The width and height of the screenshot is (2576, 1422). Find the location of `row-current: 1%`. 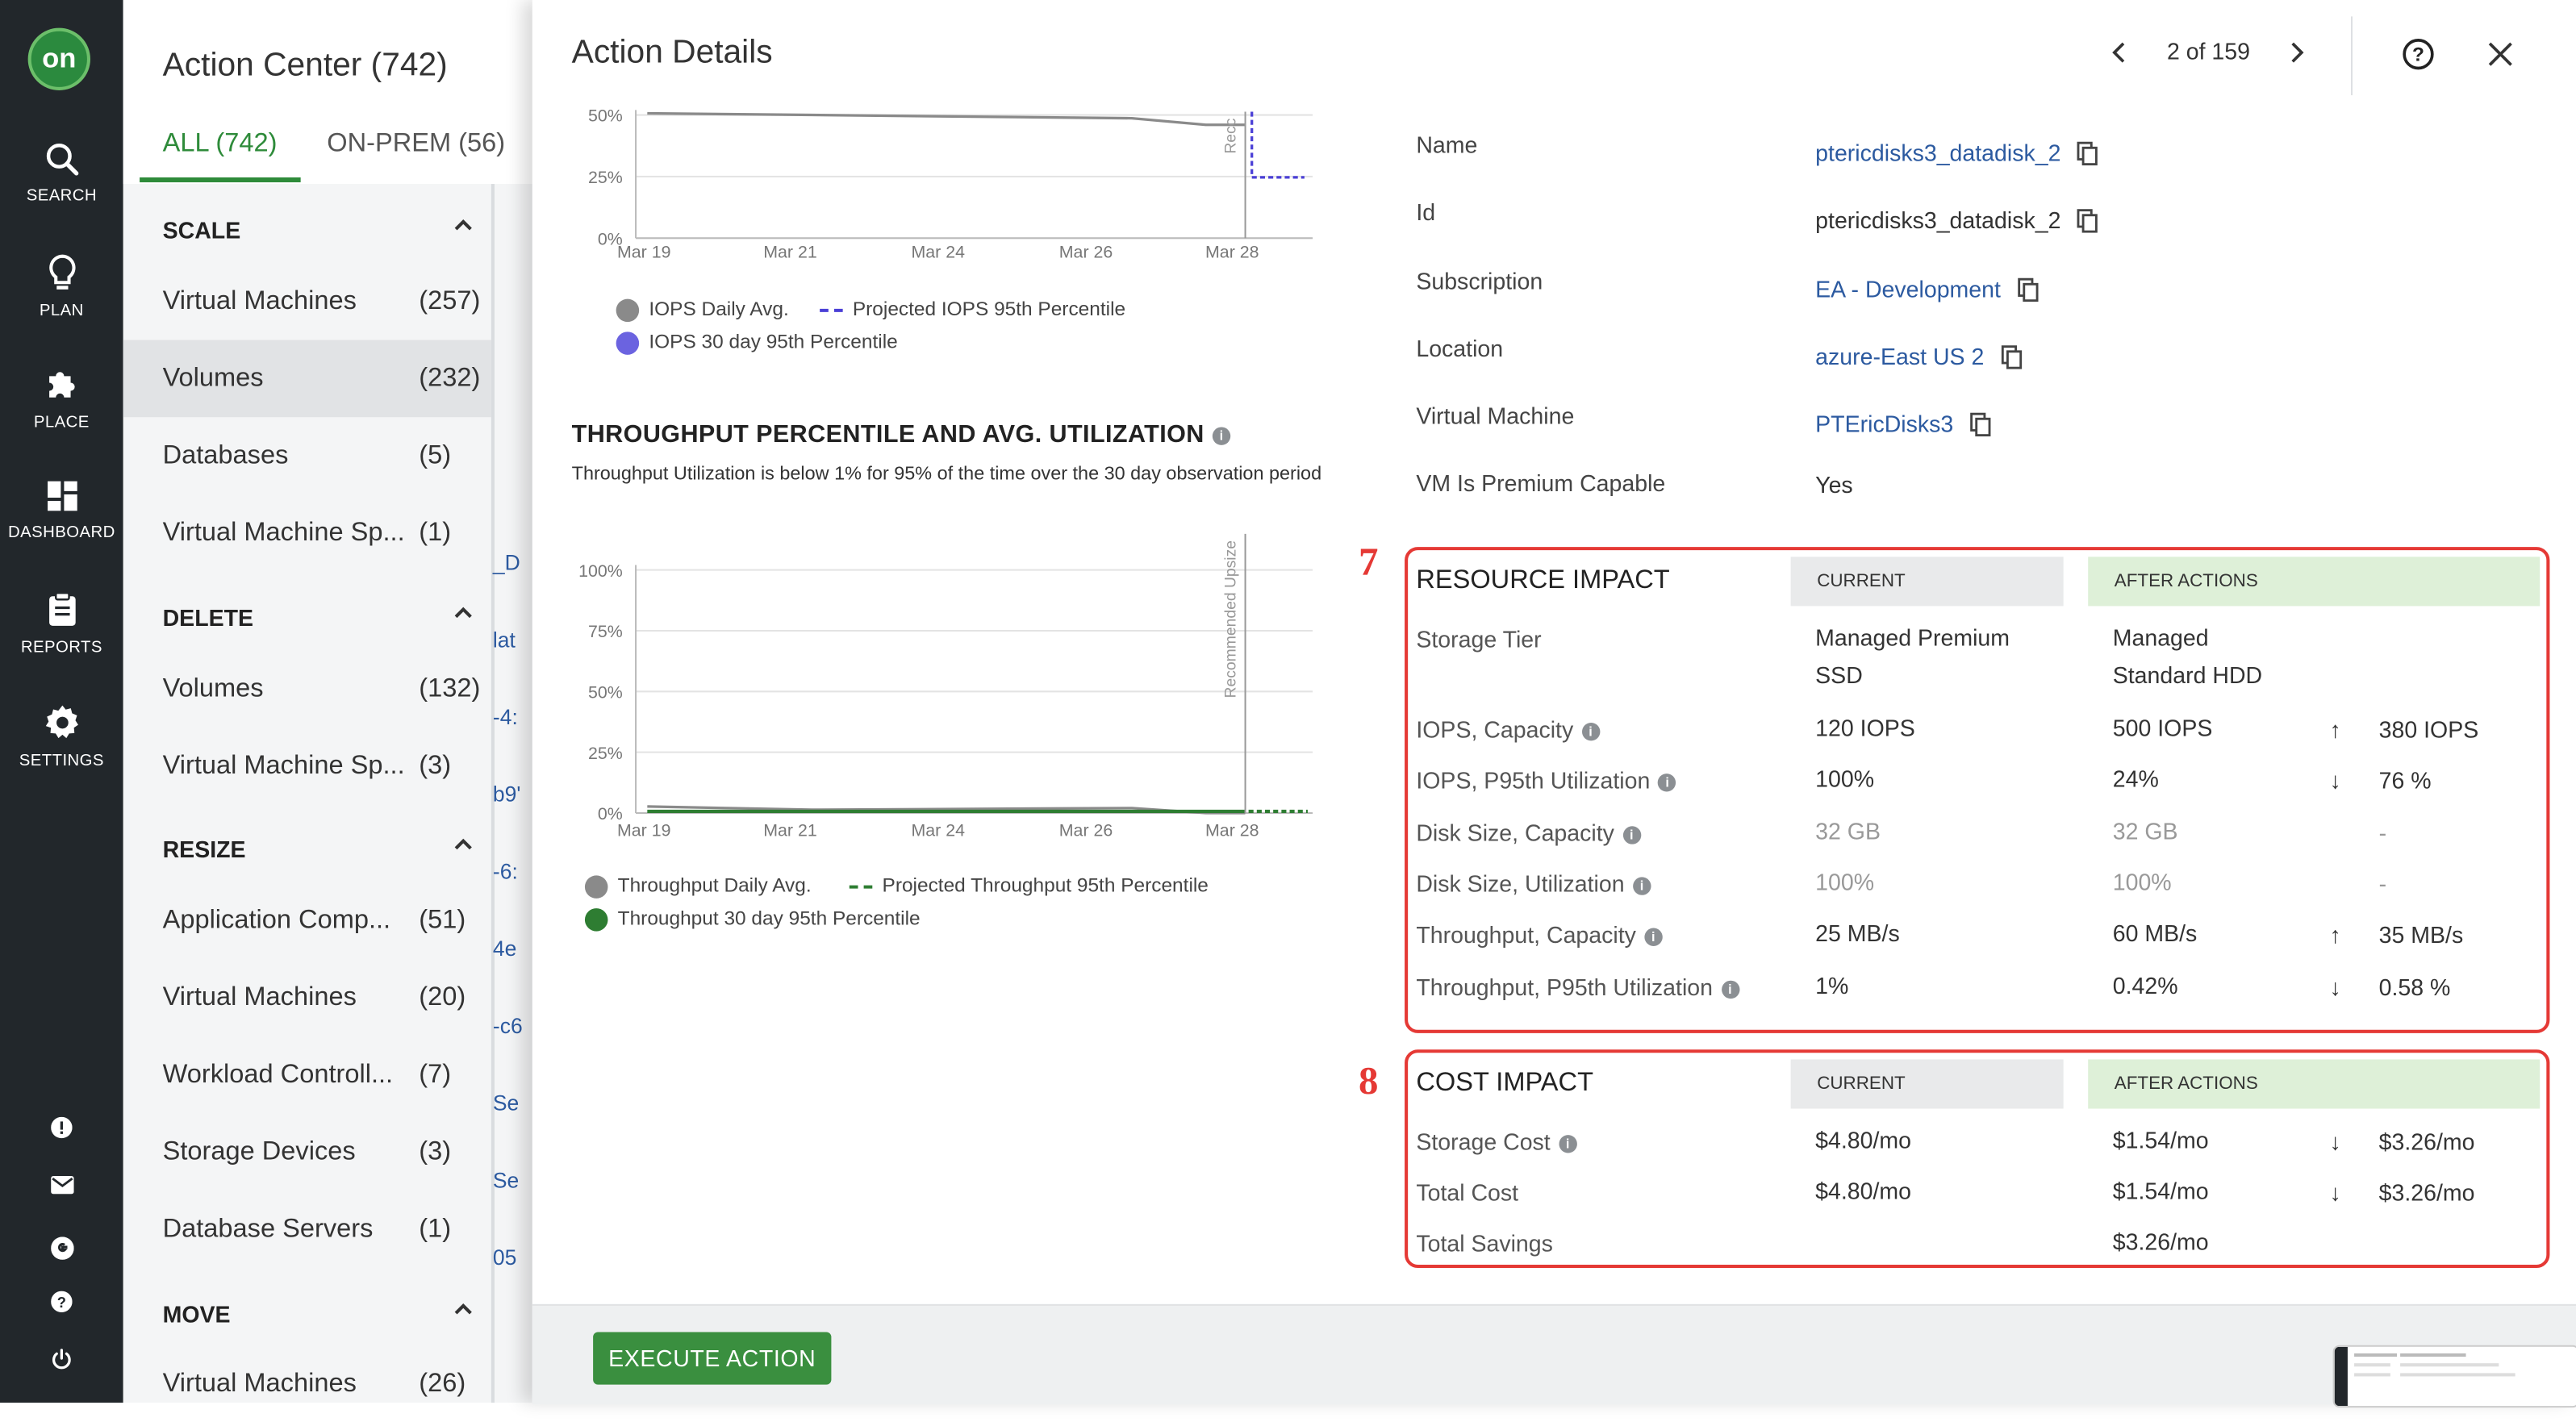

row-current: 1% is located at coordinates (1832, 985).